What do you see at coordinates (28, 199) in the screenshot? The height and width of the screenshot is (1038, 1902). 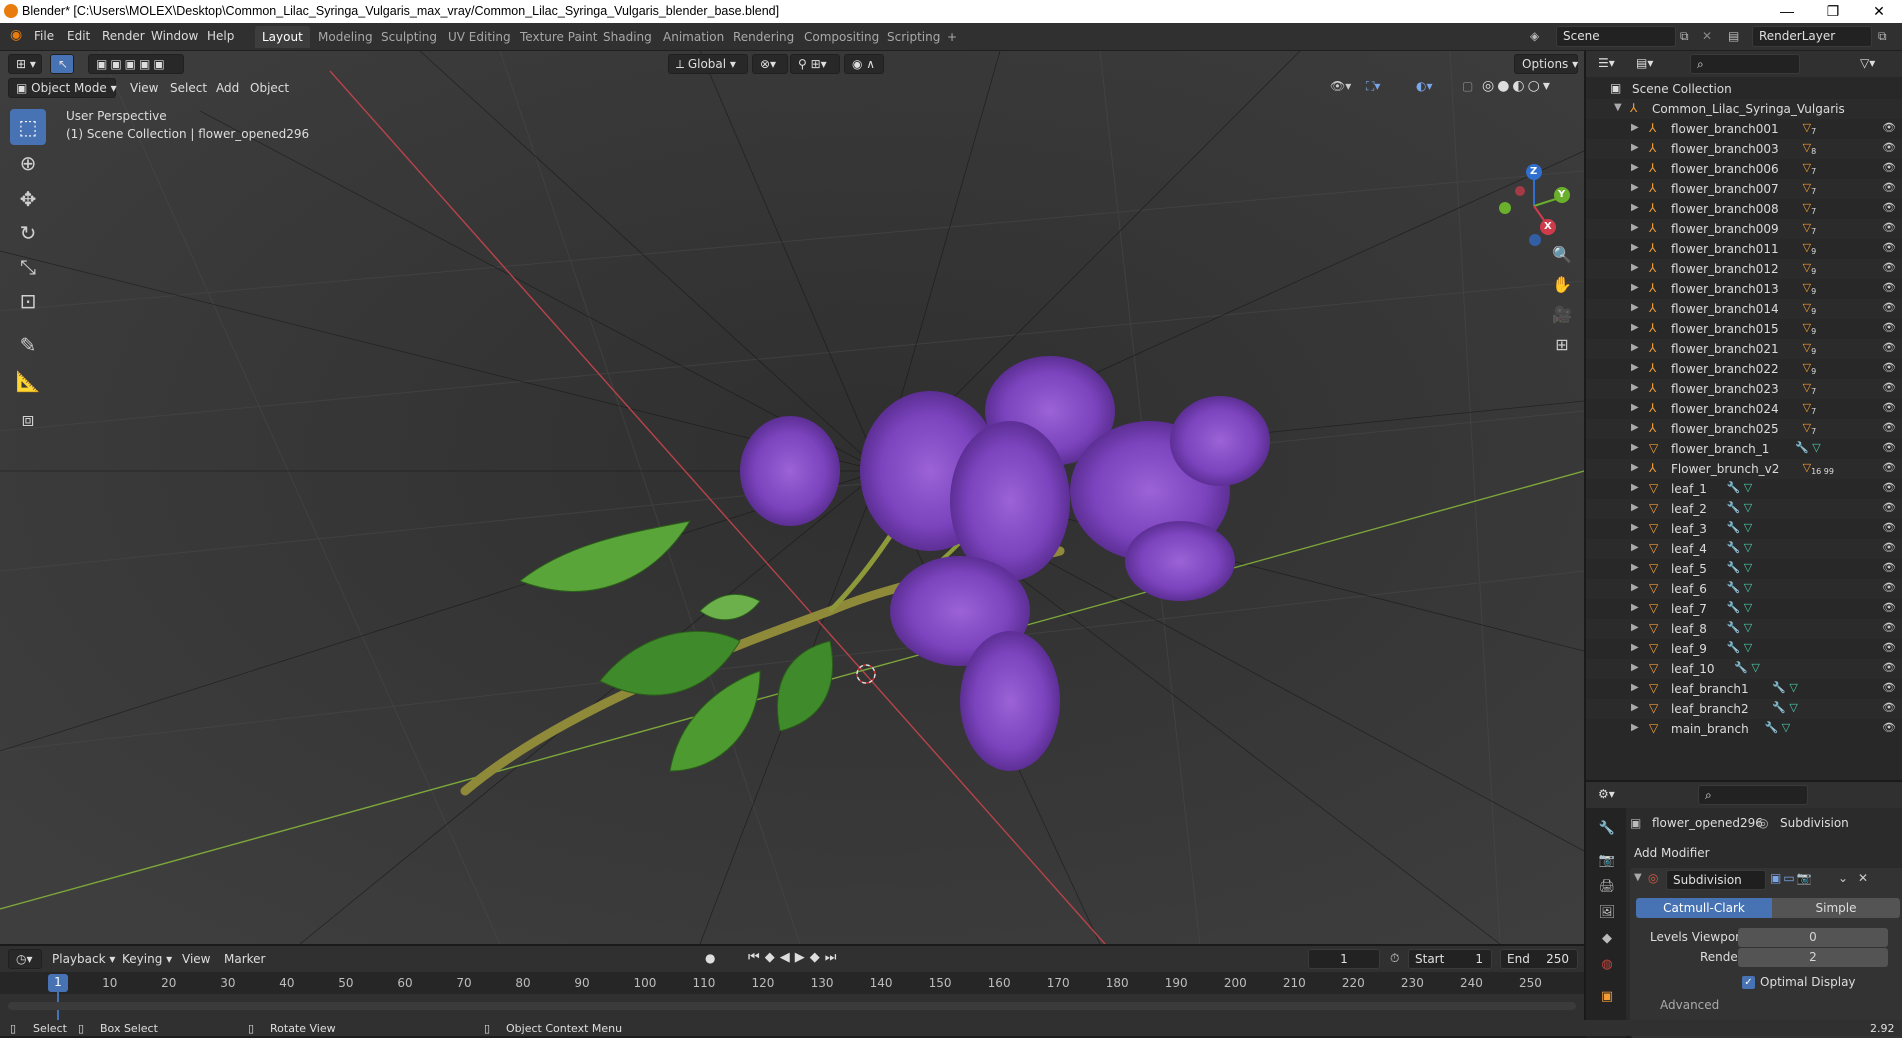 I see `tool-move: ✥` at bounding box center [28, 199].